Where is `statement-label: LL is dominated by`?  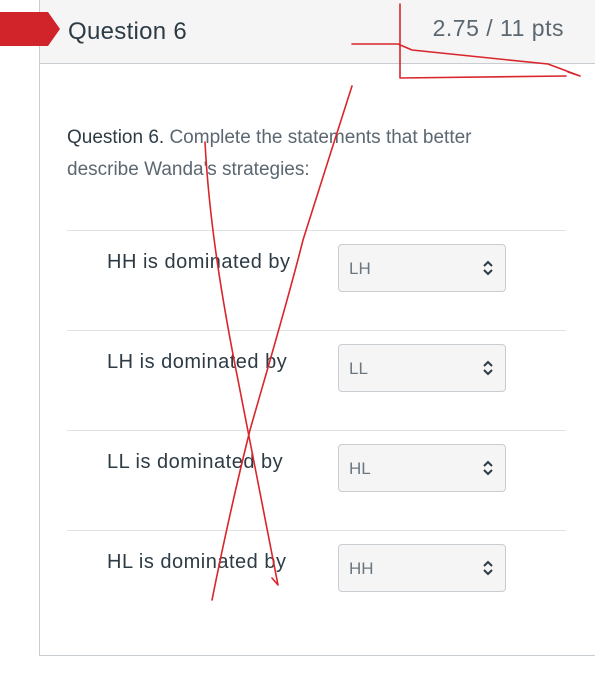 statement-label: LL is dominated by is located at coordinates (195, 462).